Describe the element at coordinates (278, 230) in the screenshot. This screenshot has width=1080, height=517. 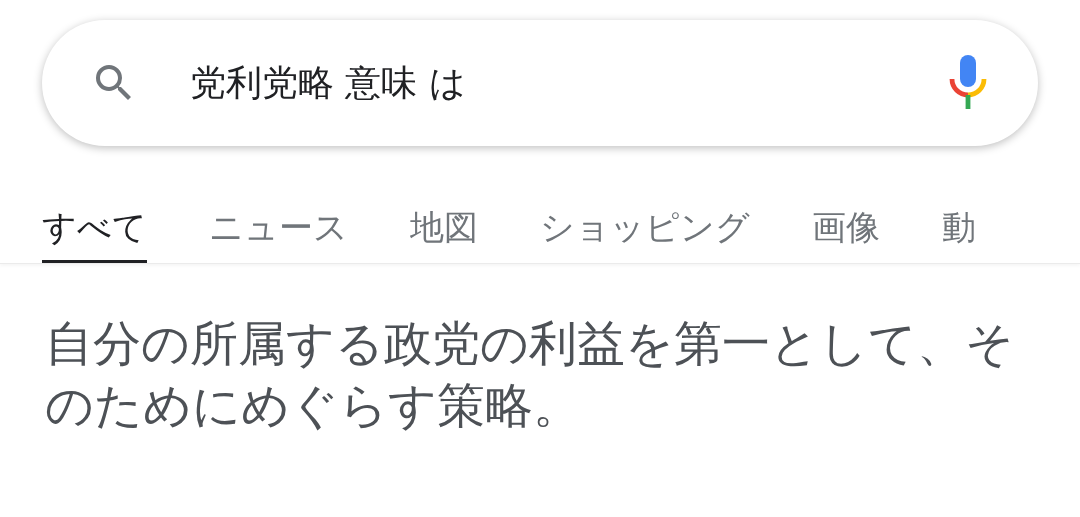
I see `tab: ニュース` at that location.